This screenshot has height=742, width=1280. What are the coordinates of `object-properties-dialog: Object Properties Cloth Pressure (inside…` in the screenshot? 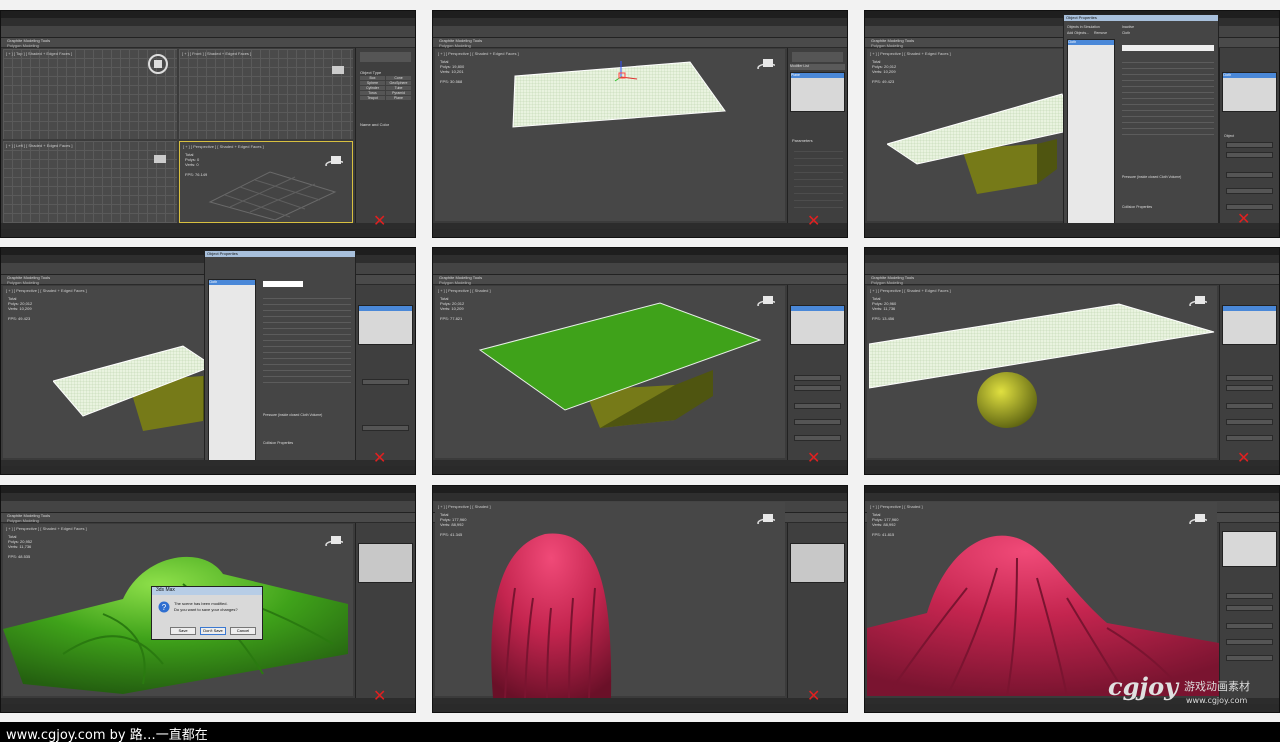 It's located at (280, 362).